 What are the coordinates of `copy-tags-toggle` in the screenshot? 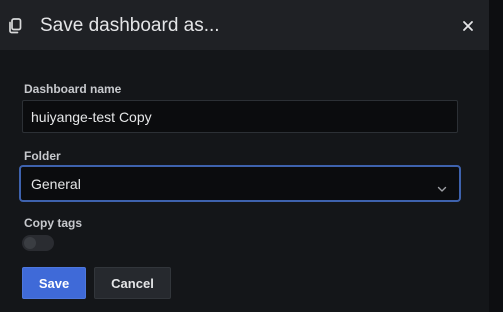 It's located at (38, 243).